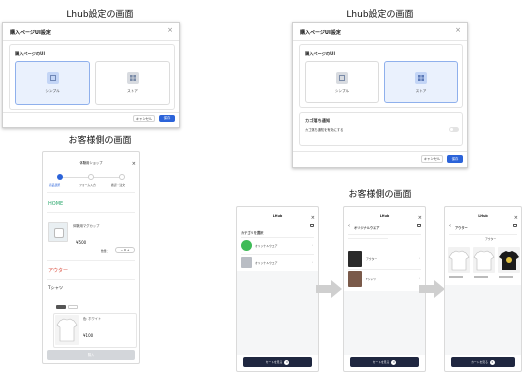  I want to click on qty-label: 数量：, so click(105, 251).